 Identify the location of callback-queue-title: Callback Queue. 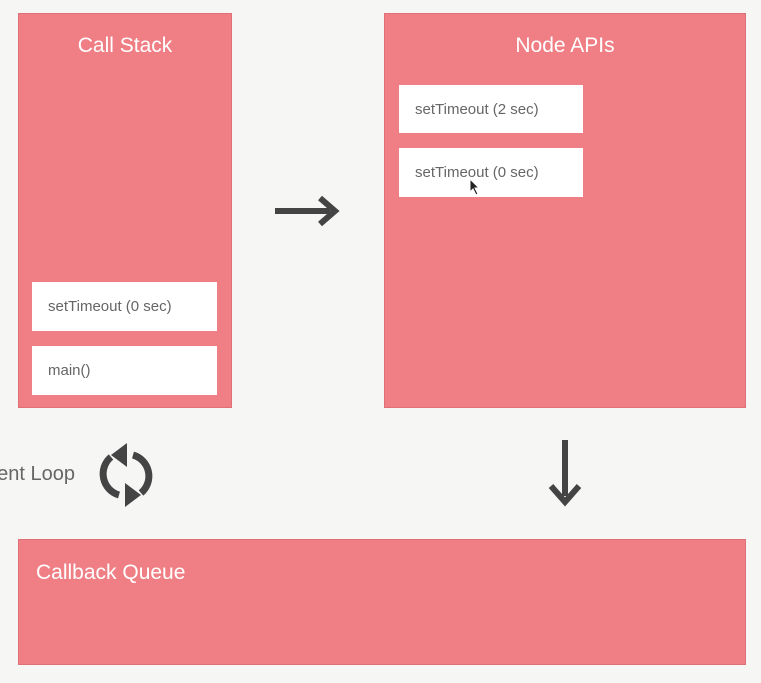
(111, 572).